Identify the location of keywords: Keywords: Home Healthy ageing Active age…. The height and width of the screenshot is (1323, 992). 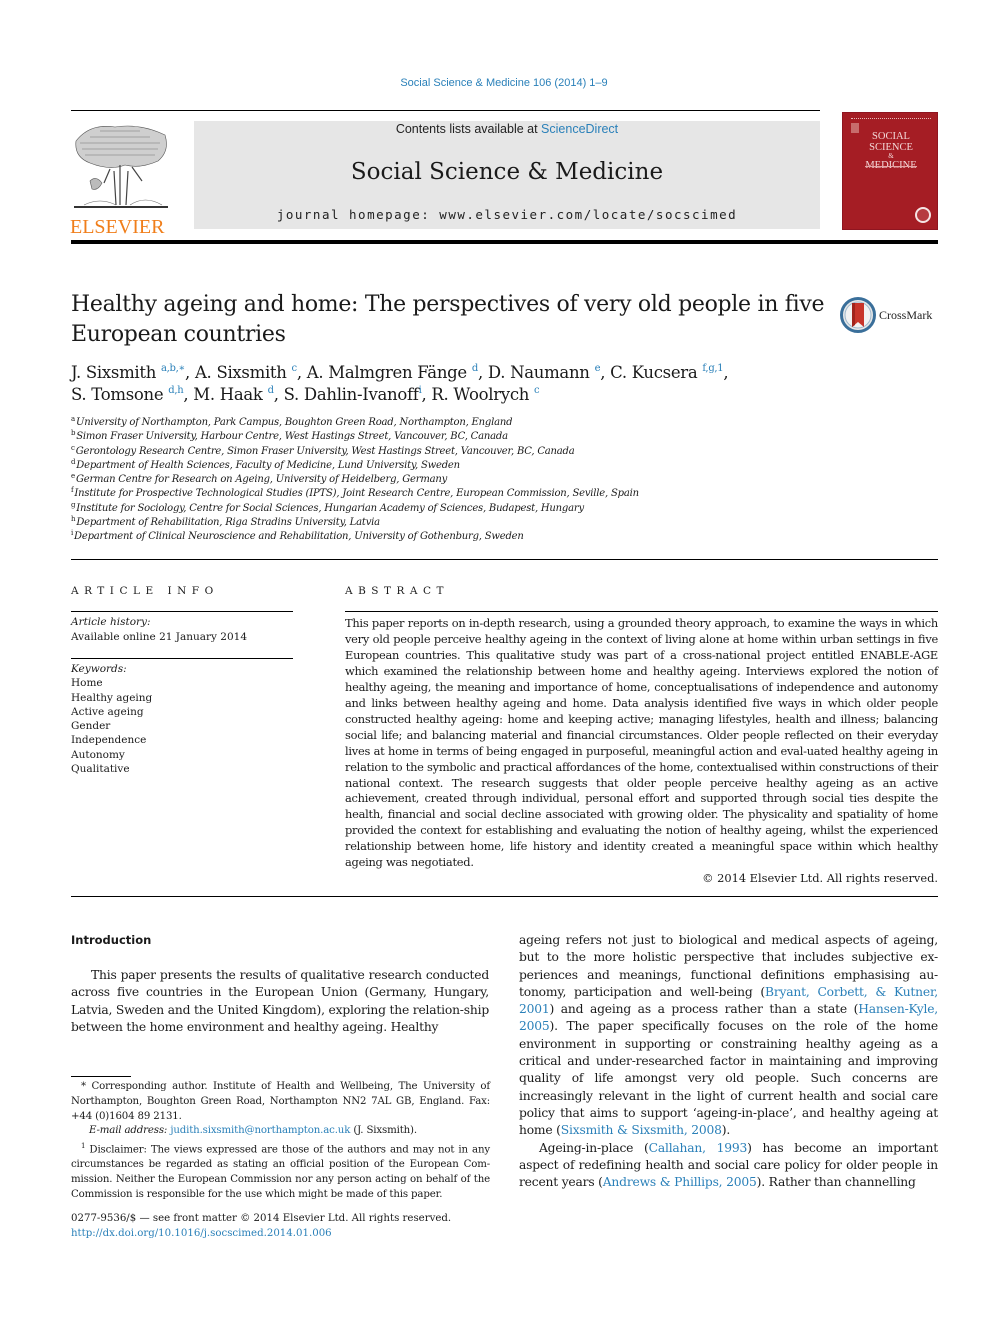
(182, 719).